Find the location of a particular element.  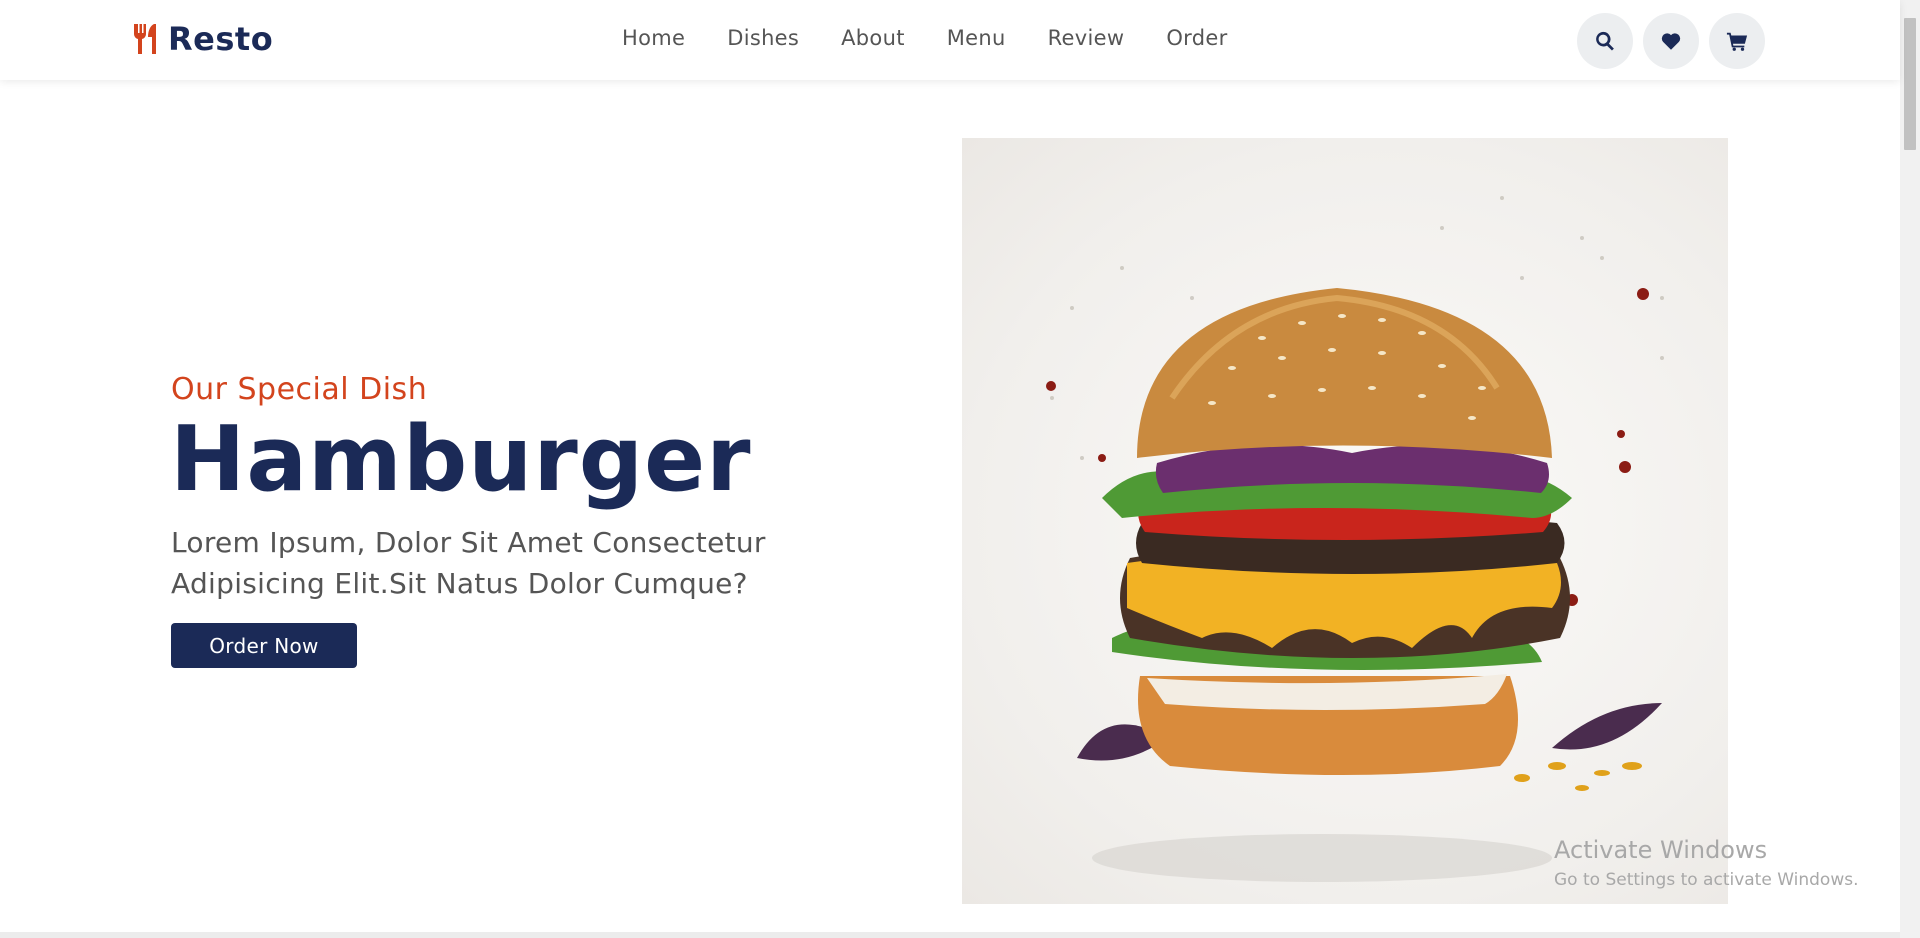

cart-icon is located at coordinates (1737, 41).